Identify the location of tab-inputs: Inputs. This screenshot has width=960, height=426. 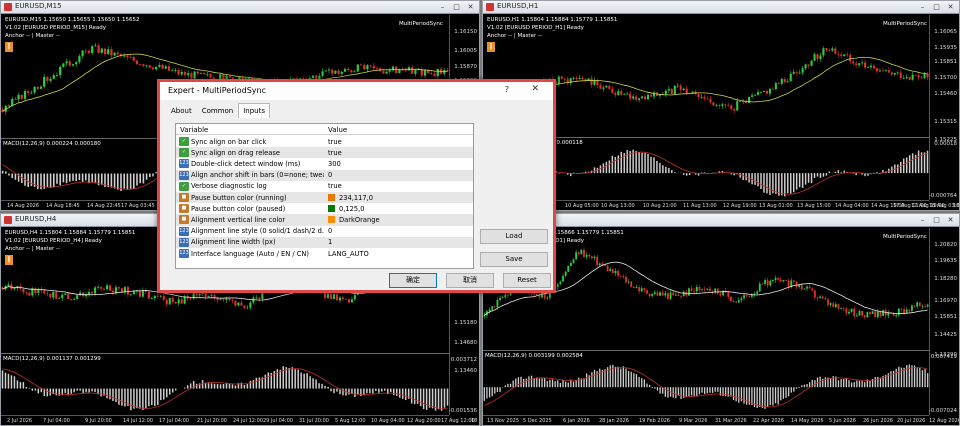
(254, 110).